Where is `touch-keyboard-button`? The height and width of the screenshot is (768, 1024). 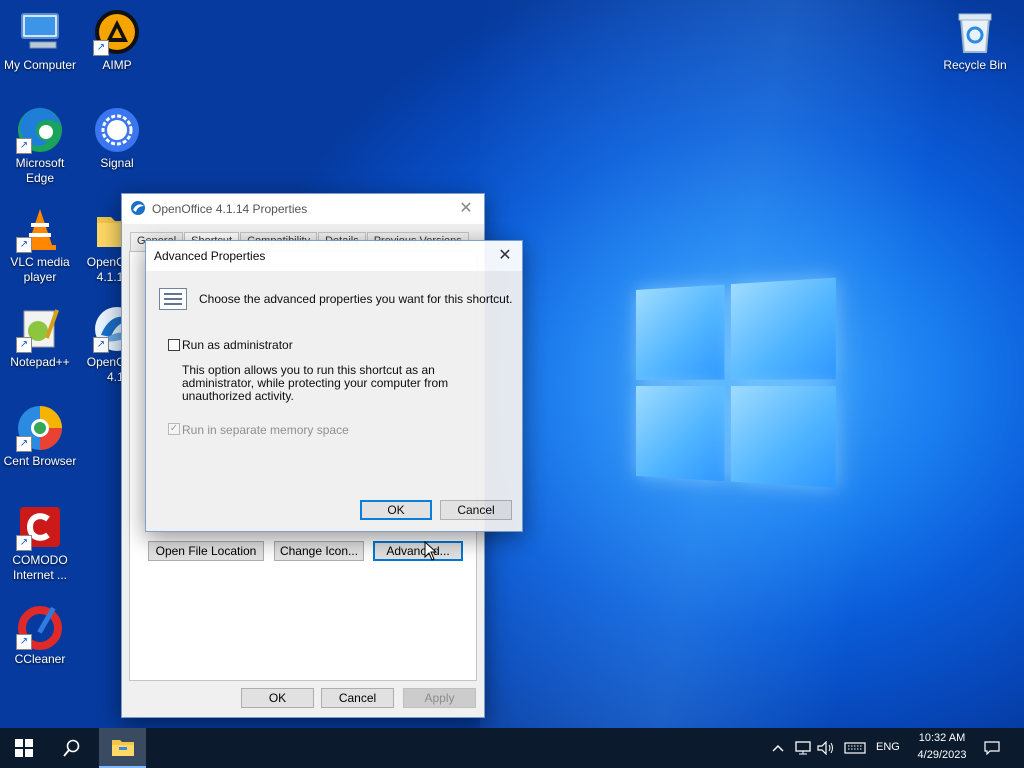 touch-keyboard-button is located at coordinates (855, 748).